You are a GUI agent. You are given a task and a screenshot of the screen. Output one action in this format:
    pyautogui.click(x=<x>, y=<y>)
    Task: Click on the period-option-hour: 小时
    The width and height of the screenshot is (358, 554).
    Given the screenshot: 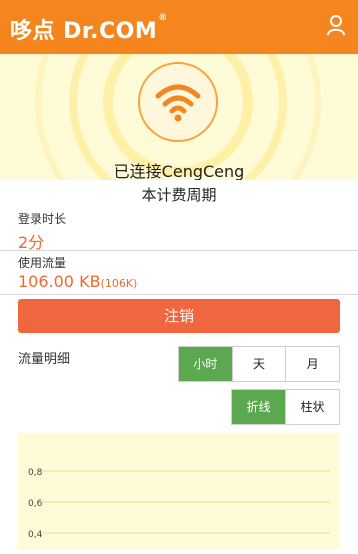 What is the action you would take?
    pyautogui.click(x=205, y=364)
    